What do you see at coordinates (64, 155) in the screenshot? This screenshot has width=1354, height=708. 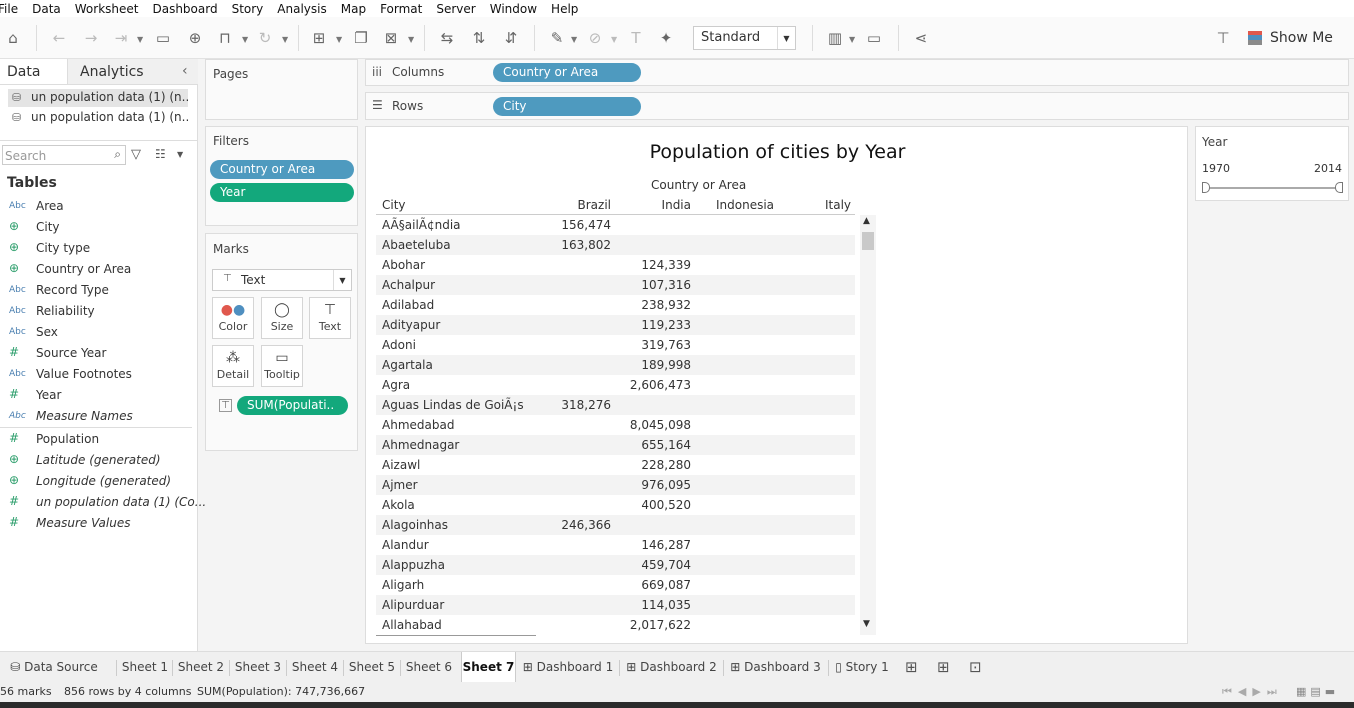 I see `search-input: Search ⌕` at bounding box center [64, 155].